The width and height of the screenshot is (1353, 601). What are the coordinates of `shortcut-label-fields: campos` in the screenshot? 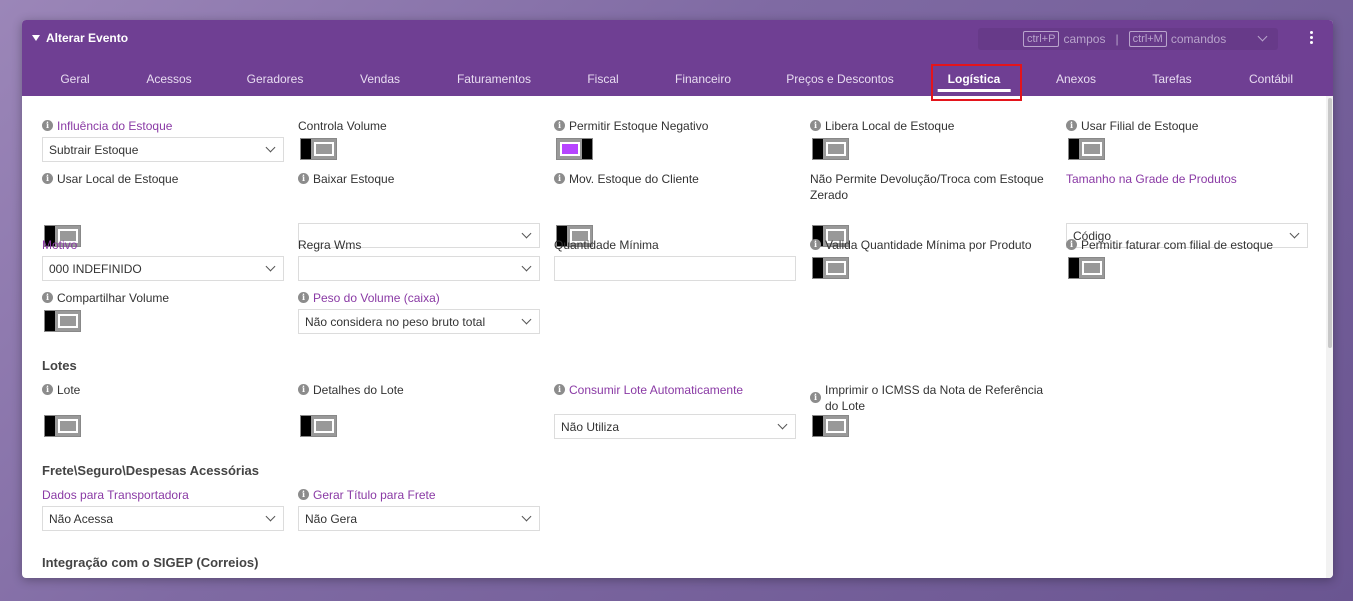 It's located at (1084, 39).